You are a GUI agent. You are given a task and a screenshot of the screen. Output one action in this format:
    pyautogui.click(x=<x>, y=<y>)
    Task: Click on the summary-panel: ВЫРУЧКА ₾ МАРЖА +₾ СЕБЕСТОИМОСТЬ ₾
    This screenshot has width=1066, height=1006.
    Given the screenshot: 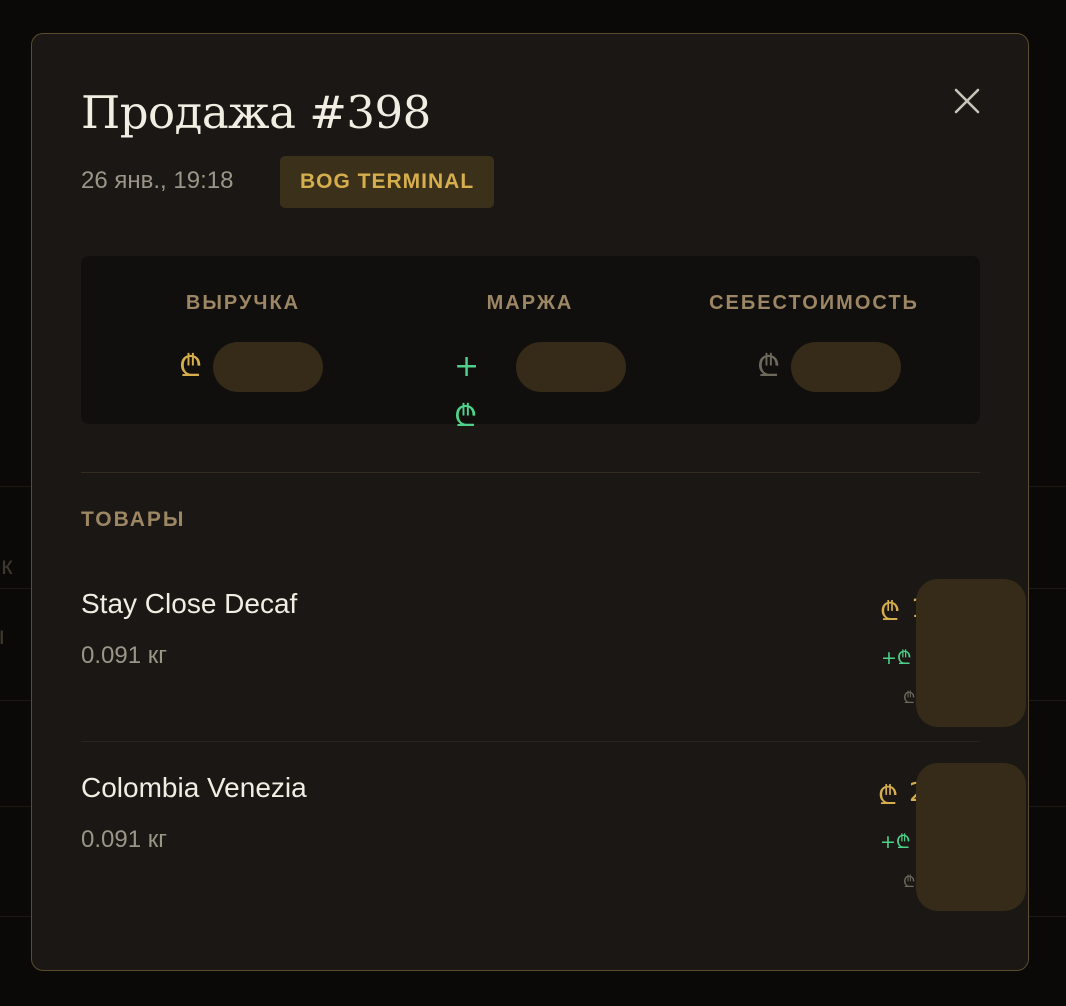 What is the action you would take?
    pyautogui.click(x=530, y=345)
    